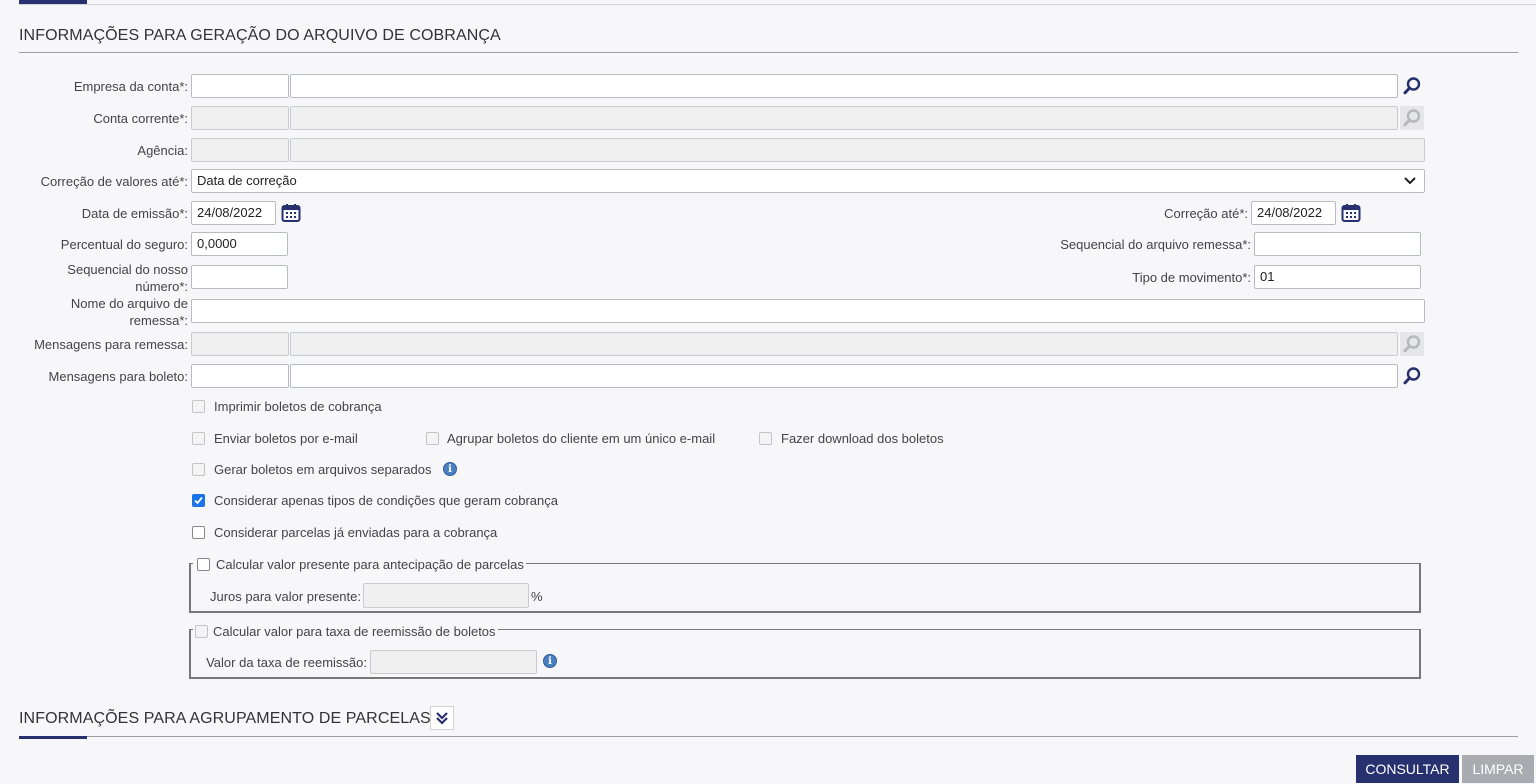 This screenshot has width=1536, height=784. What do you see at coordinates (808, 181) in the screenshot?
I see `correcao-select: Data de correção` at bounding box center [808, 181].